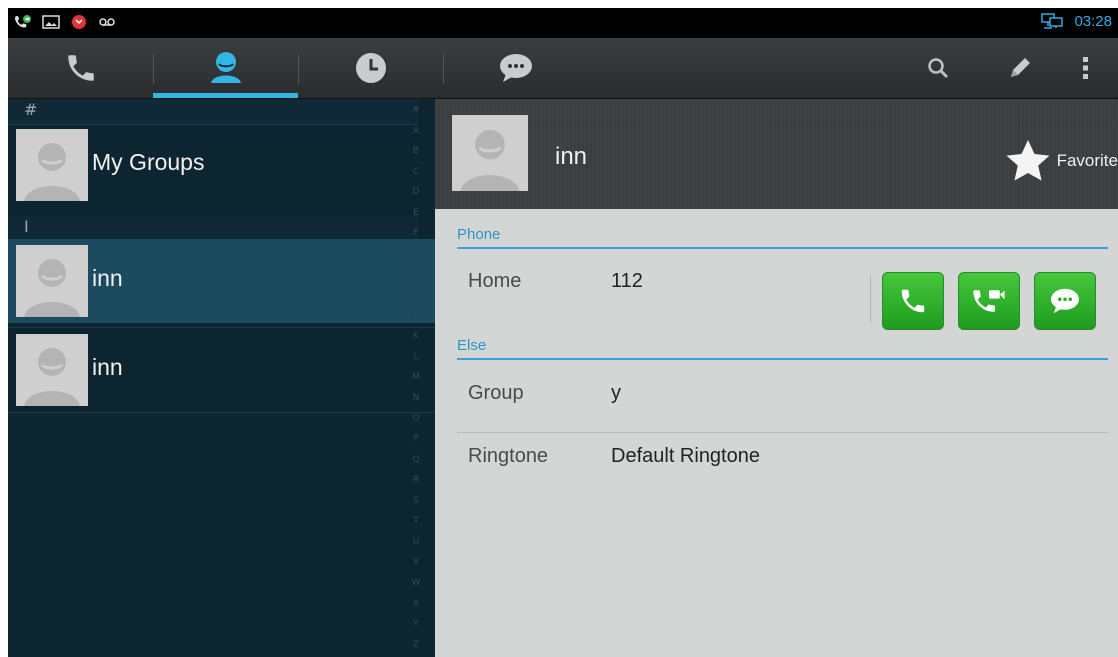 The width and height of the screenshot is (1118, 657). Describe the element at coordinates (571, 156) in the screenshot. I see `detail-contact-name: inn` at that location.